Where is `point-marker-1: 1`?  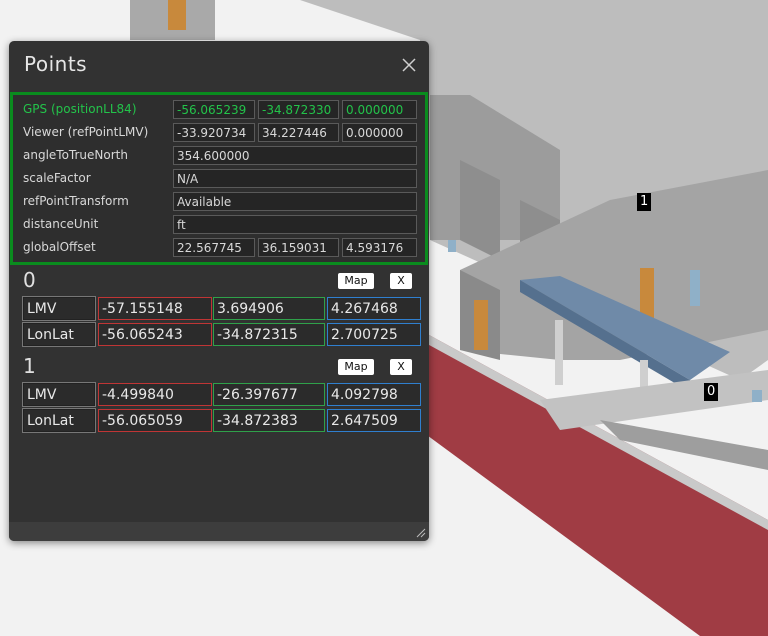
point-marker-1: 1 is located at coordinates (644, 202).